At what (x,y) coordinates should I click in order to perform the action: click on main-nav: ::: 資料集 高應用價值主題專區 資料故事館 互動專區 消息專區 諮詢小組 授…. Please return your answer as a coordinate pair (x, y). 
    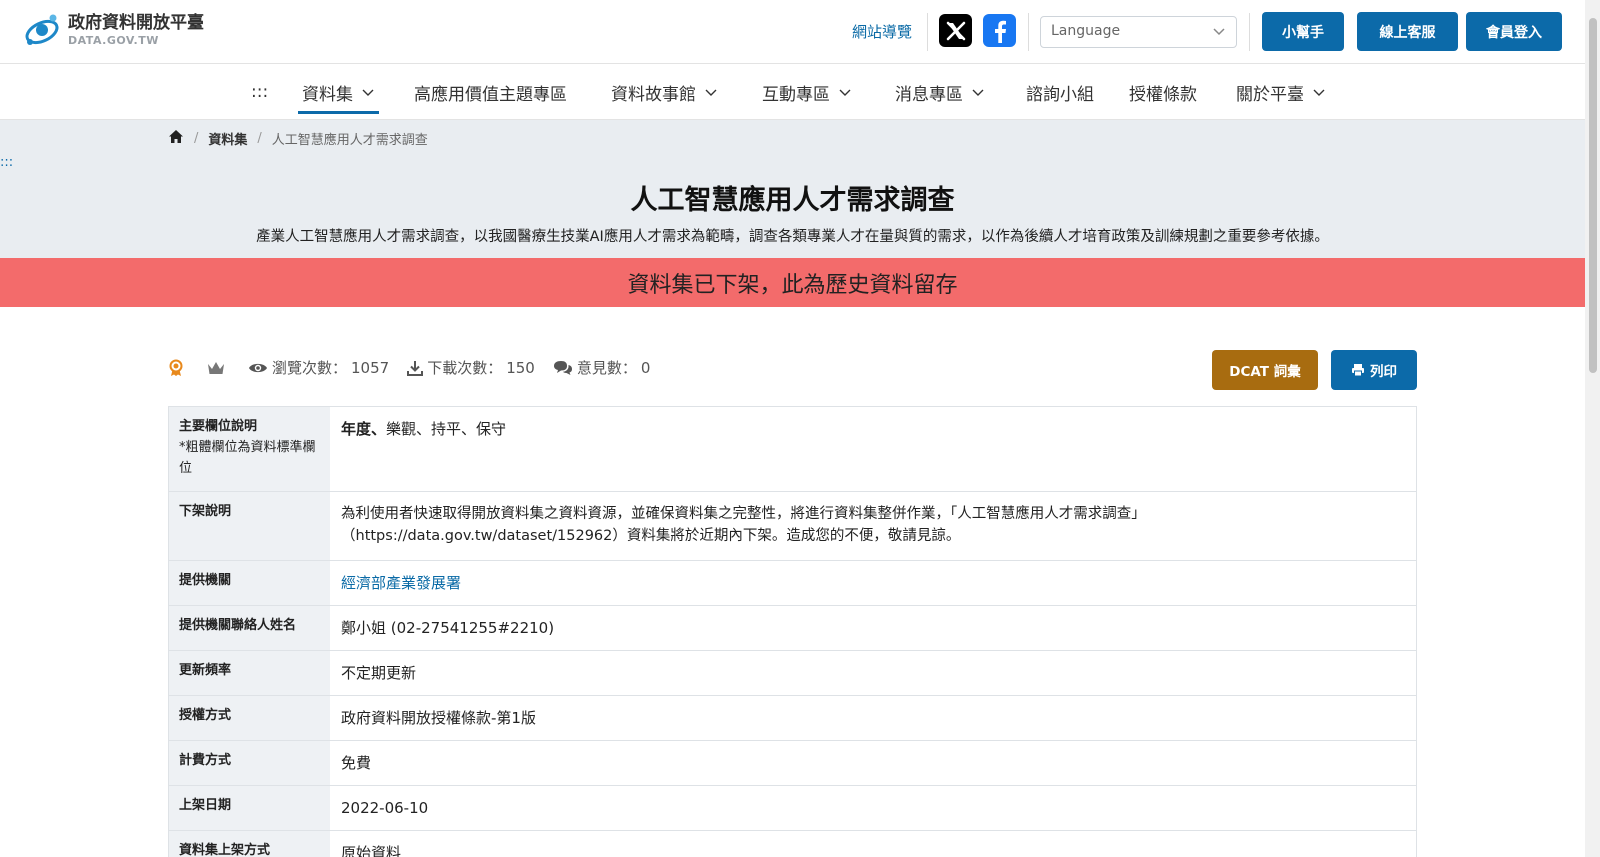
    Looking at the image, I should click on (792, 92).